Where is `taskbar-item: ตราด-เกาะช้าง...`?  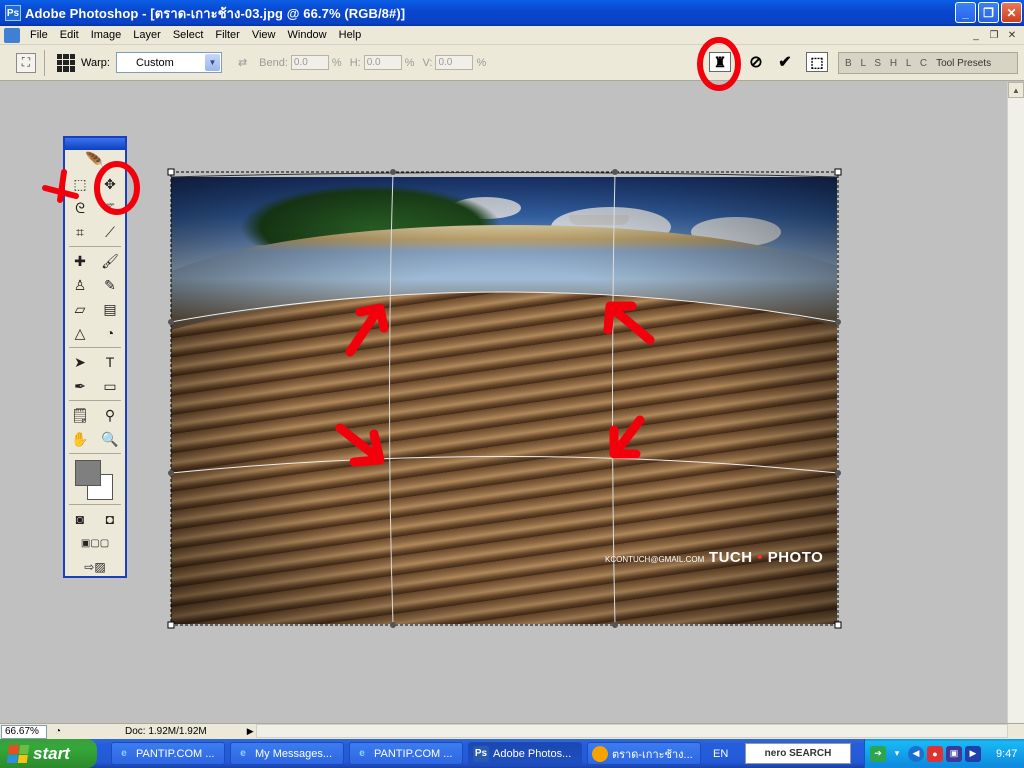 taskbar-item: ตราด-เกาะช้าง... is located at coordinates (644, 753).